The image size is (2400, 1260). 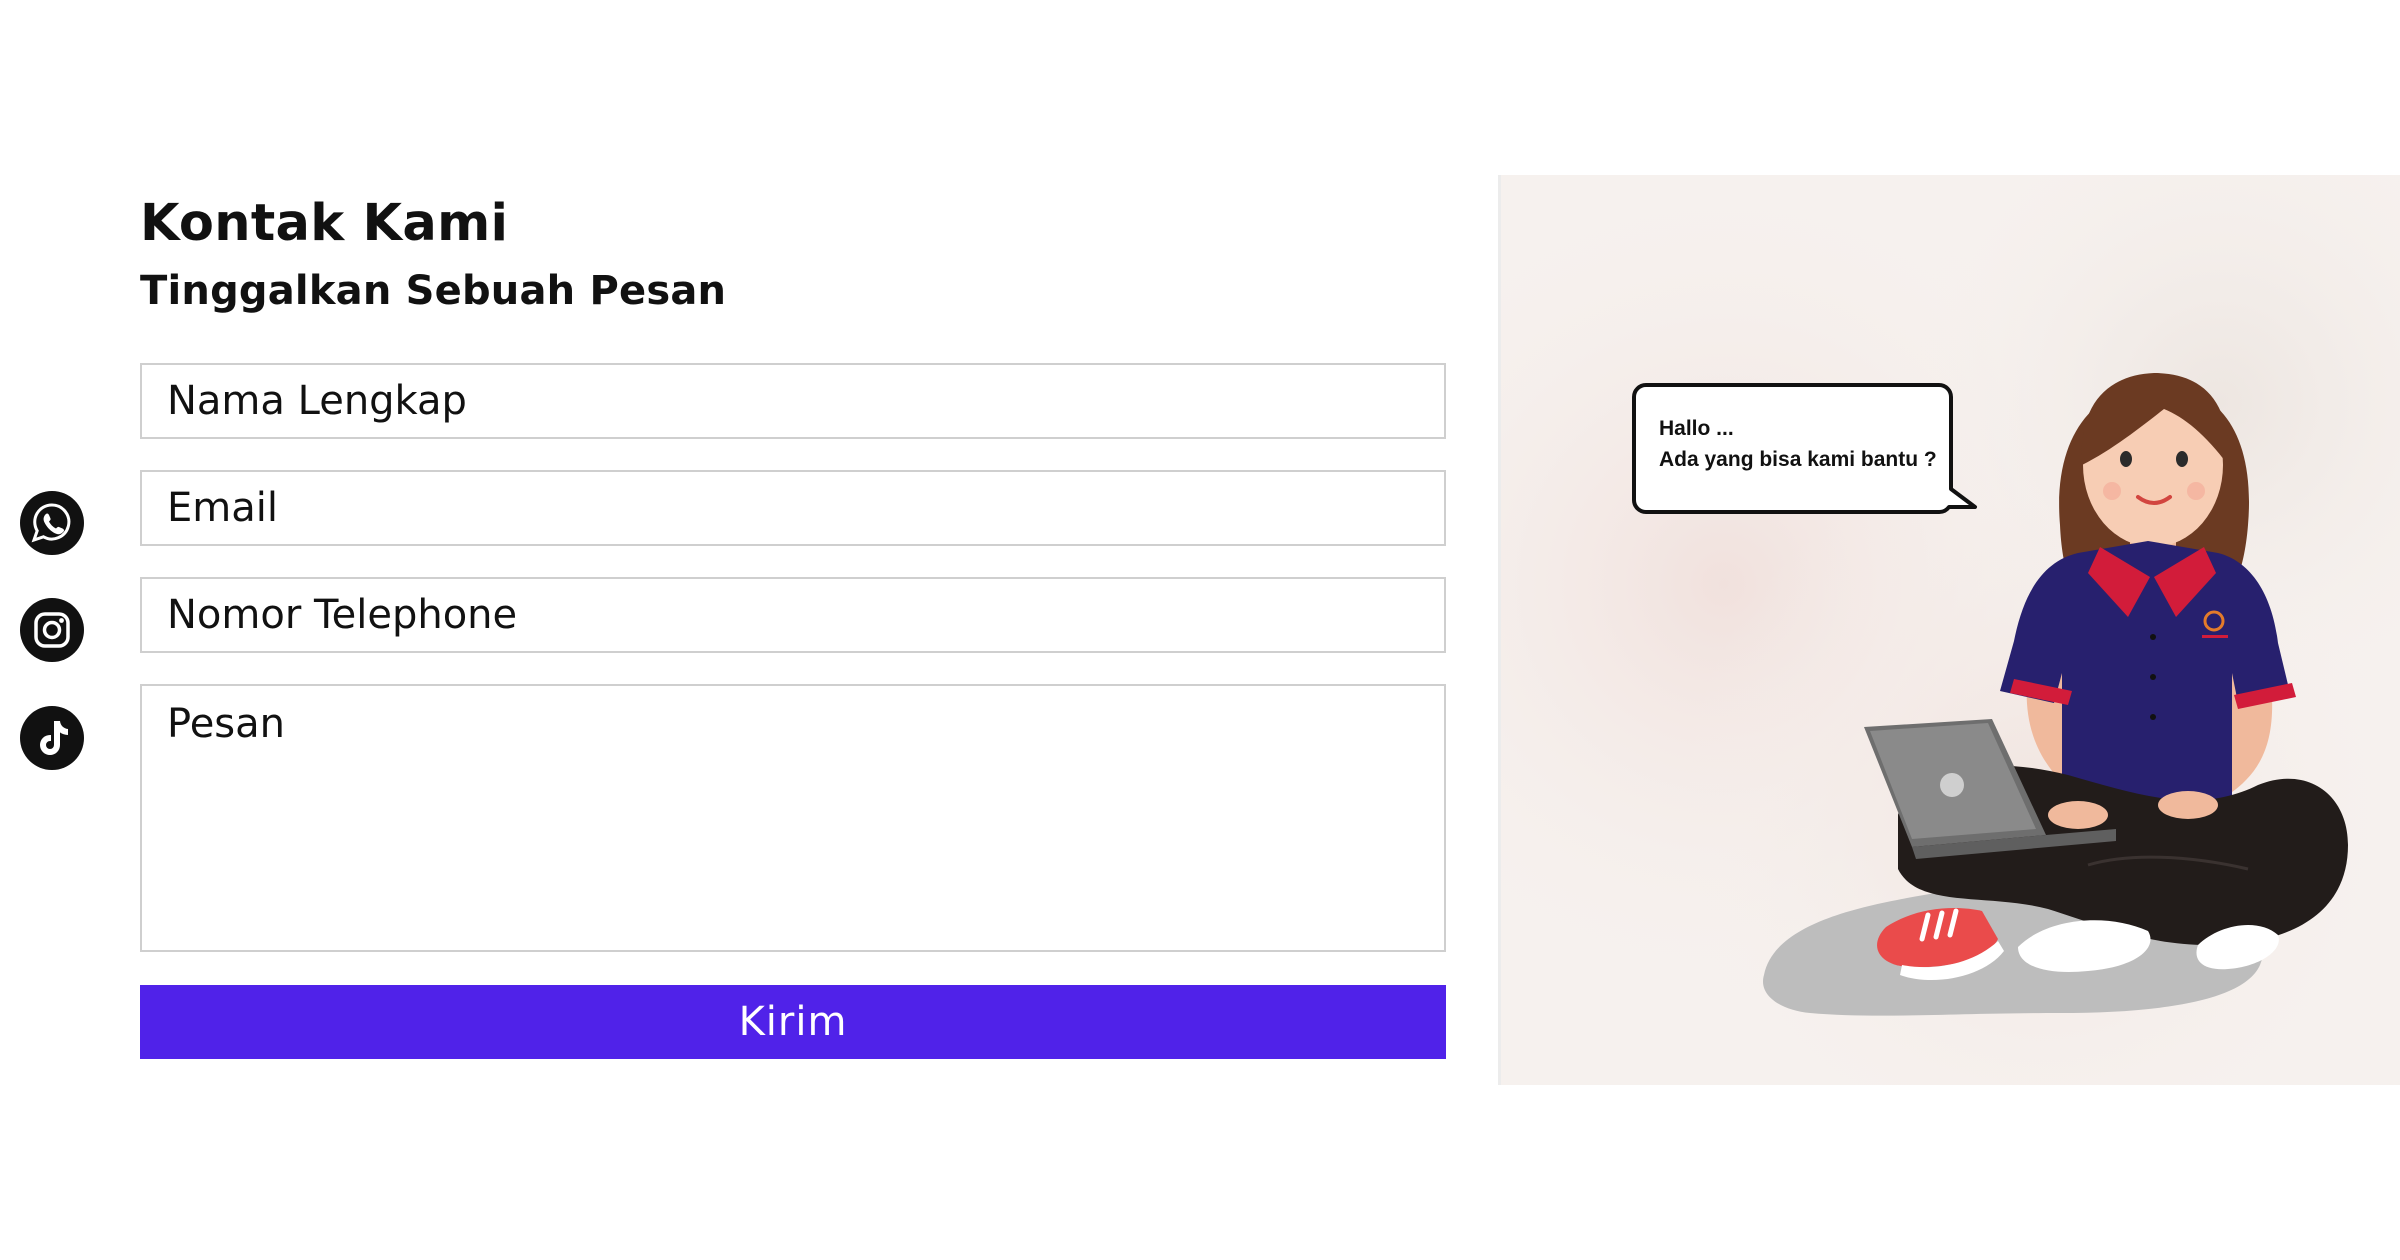 I want to click on whatsapp-link, so click(x=52, y=523).